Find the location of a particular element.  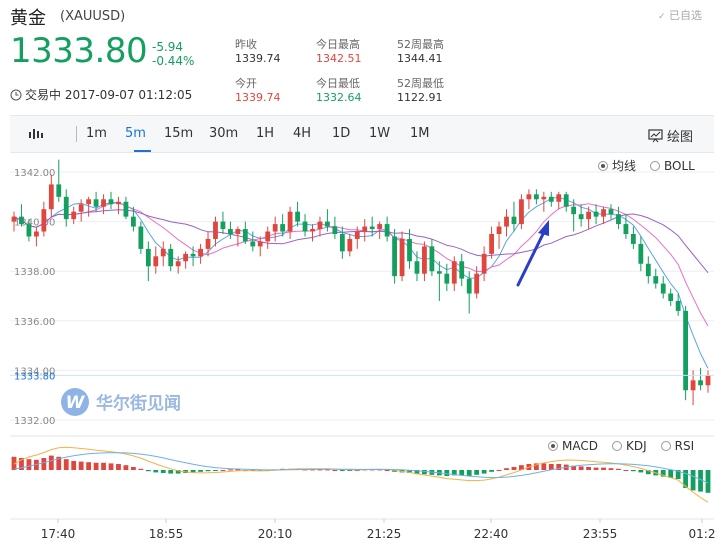

x-tick-label: 21:25 is located at coordinates (384, 534).